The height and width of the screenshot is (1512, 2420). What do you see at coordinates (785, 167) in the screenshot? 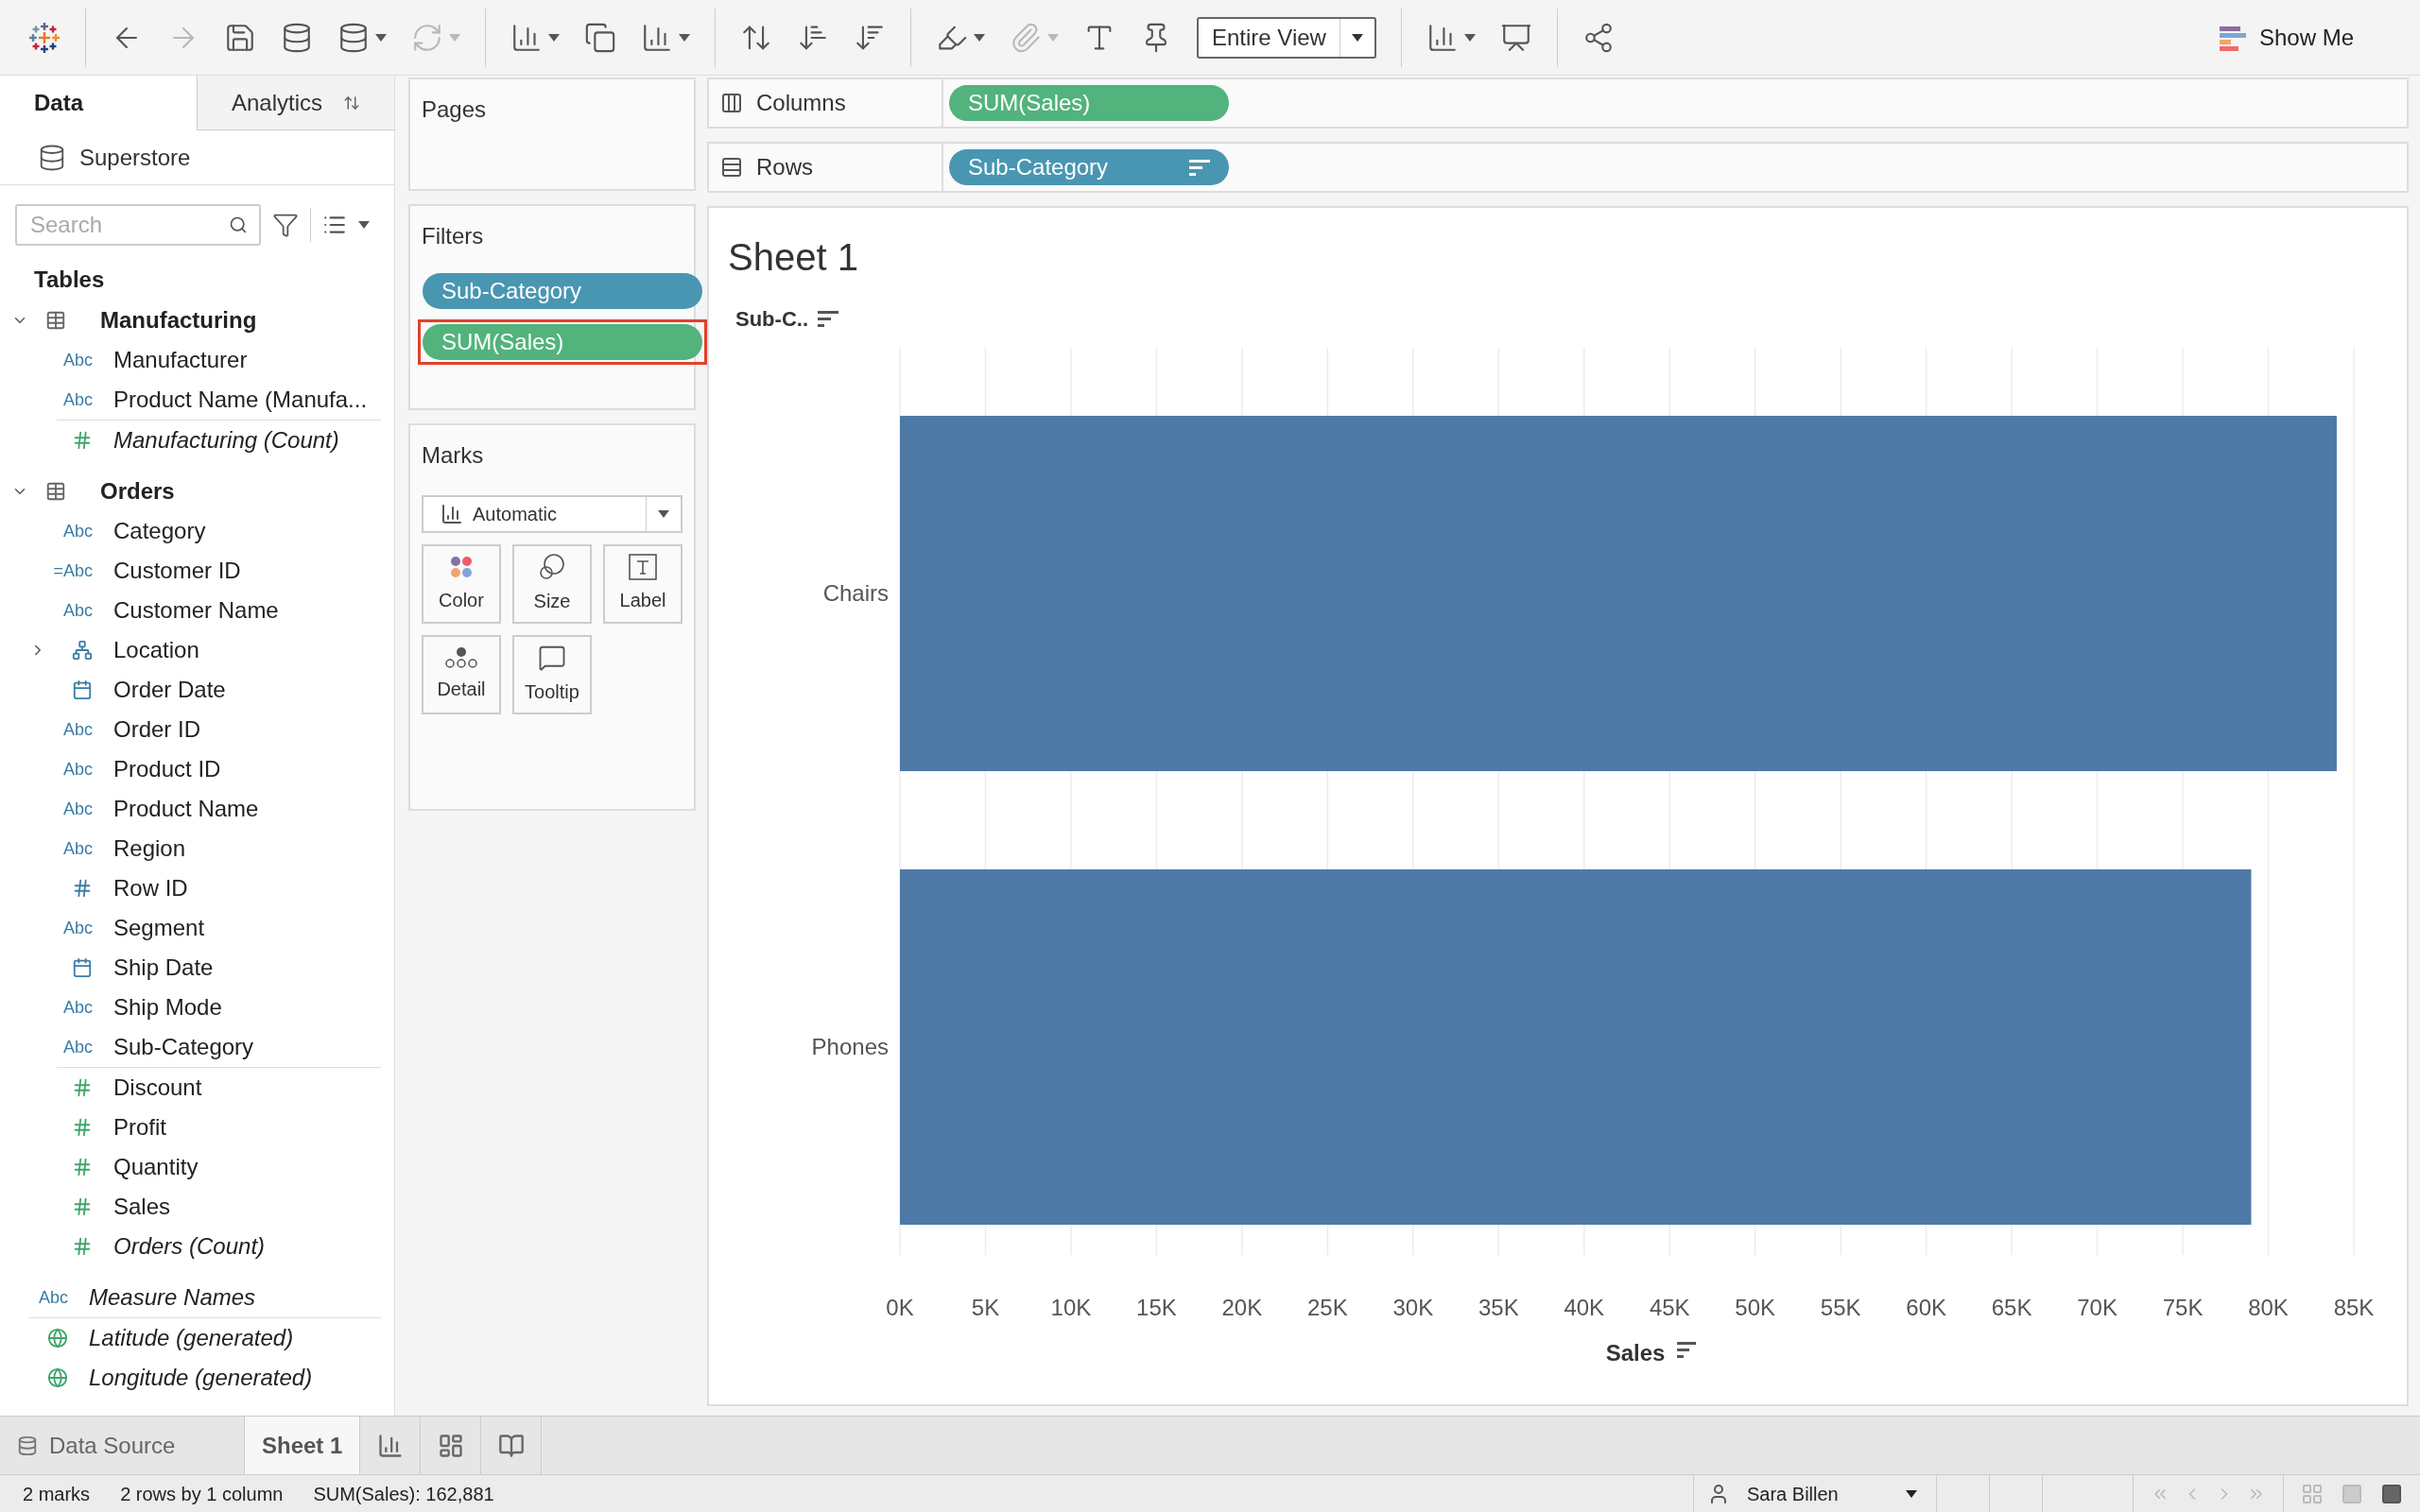
I see `shelf-label: Rows` at bounding box center [785, 167].